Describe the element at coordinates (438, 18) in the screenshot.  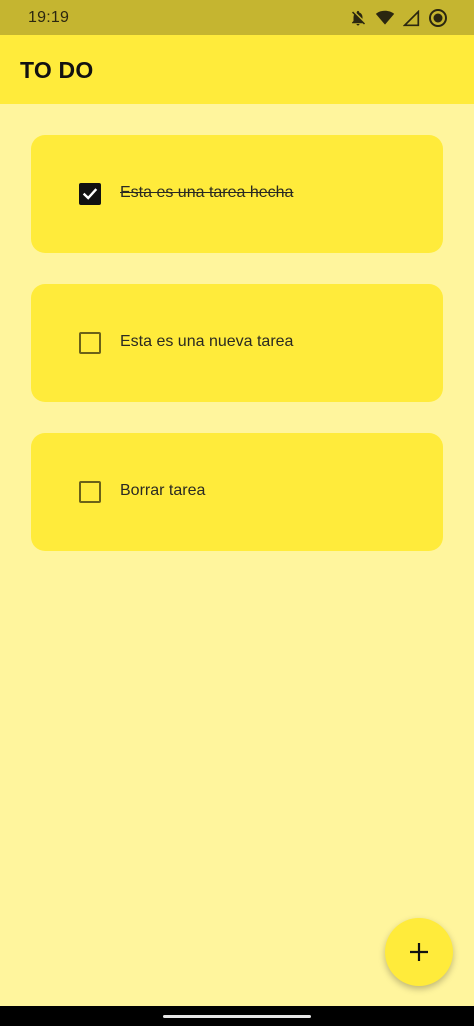
I see `record-icon` at that location.